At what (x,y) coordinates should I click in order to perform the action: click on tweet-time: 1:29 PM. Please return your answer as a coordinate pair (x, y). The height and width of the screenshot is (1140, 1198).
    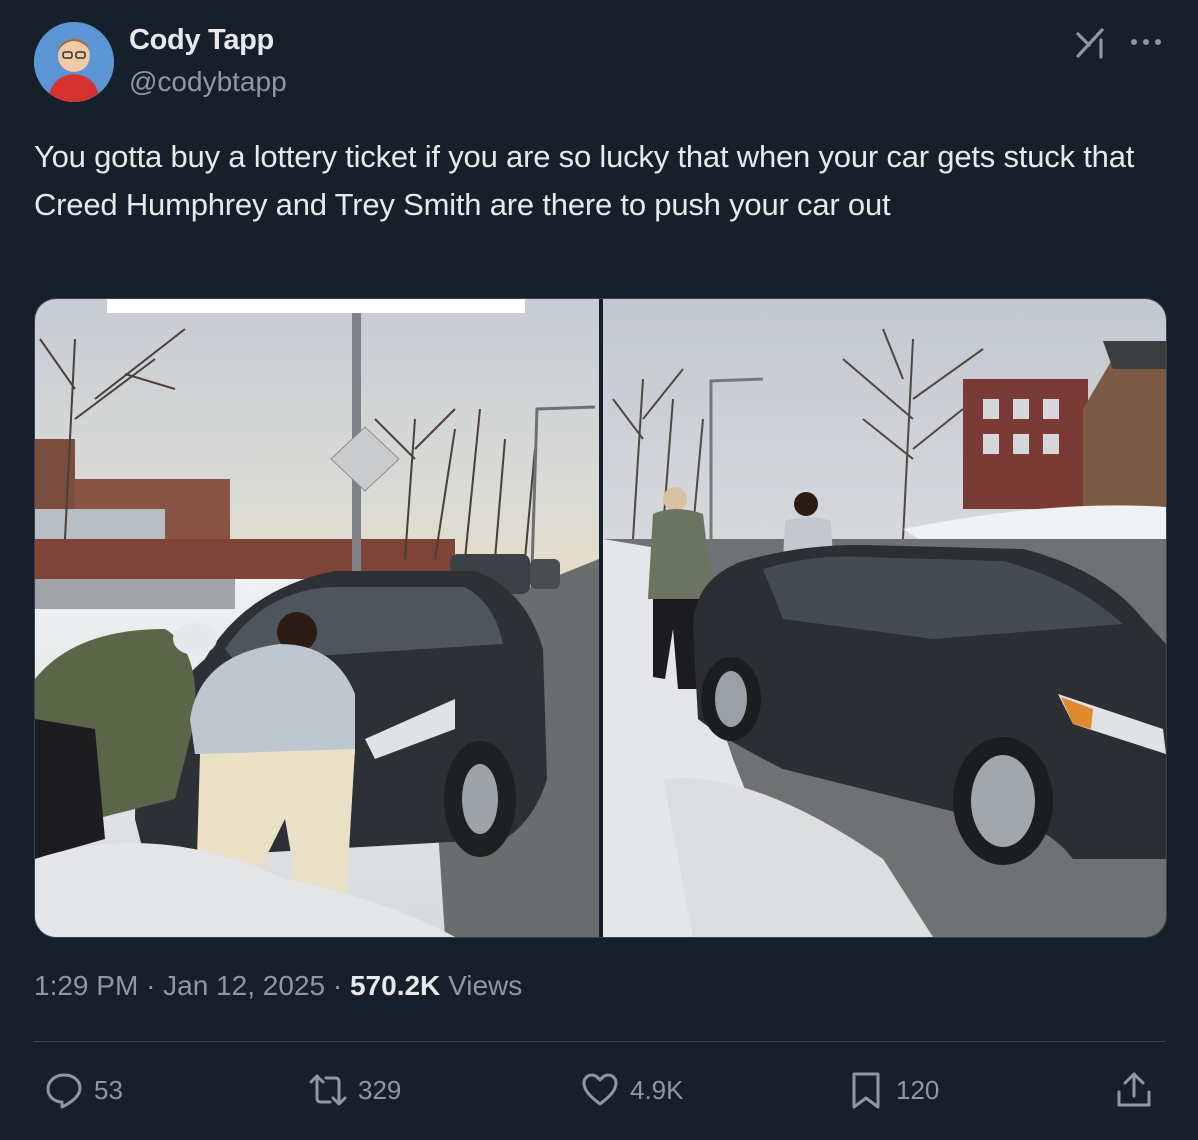
    Looking at the image, I should click on (86, 985).